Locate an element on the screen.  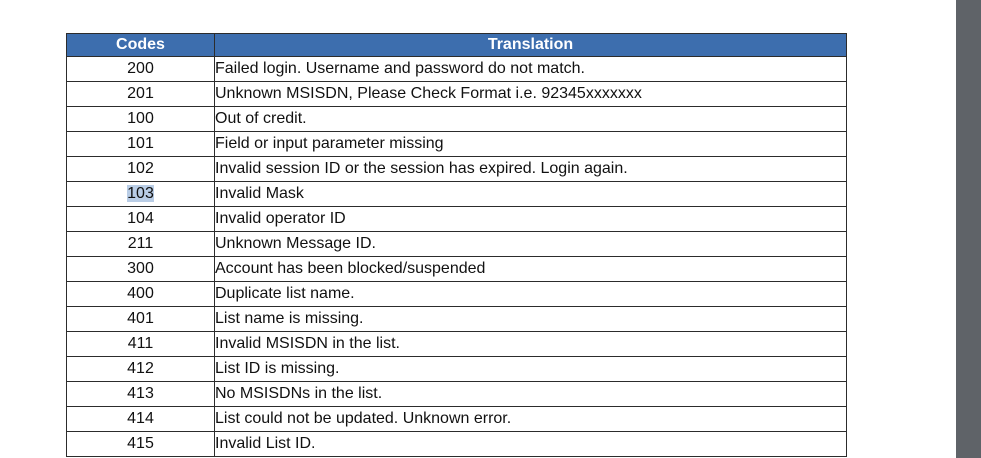
code-value: 211 is located at coordinates (141, 243).